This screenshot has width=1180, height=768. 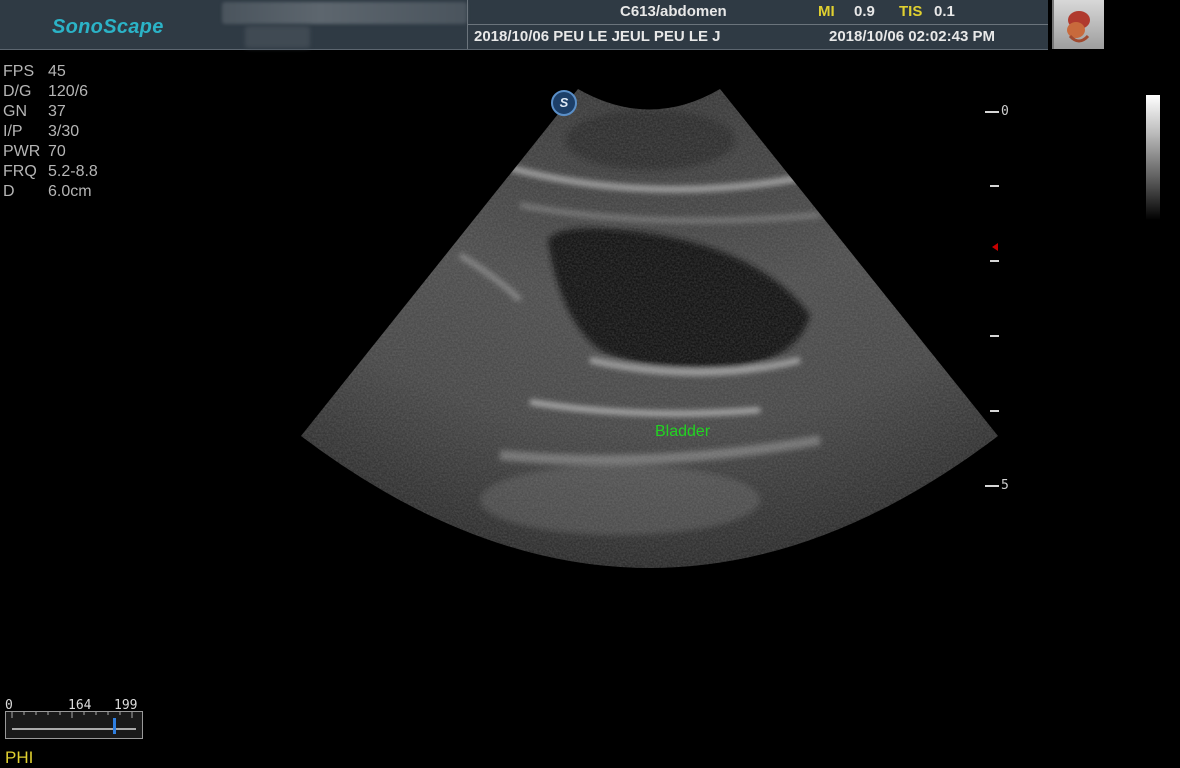 What do you see at coordinates (114, 726) in the screenshot?
I see `gauge-knob` at bounding box center [114, 726].